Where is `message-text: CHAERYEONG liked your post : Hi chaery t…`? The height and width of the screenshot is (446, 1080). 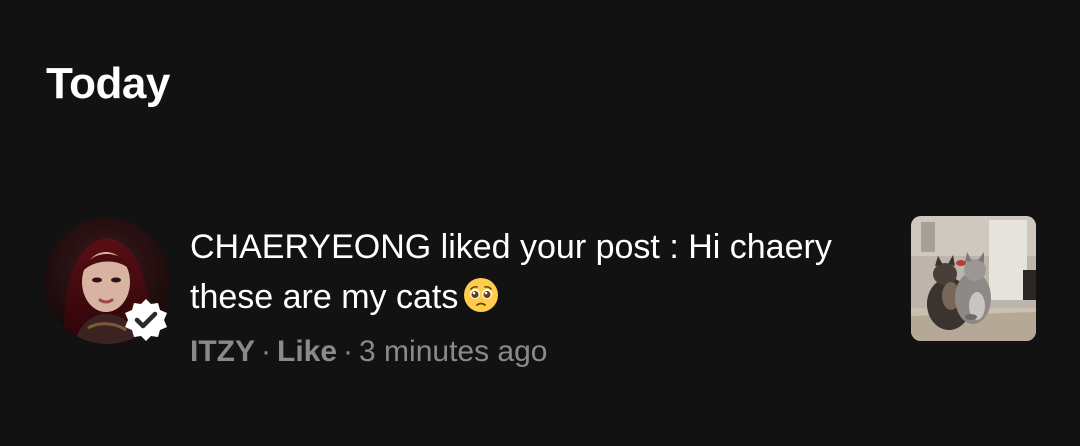 message-text: CHAERYEONG liked your post : Hi chaery t… is located at coordinates (511, 272).